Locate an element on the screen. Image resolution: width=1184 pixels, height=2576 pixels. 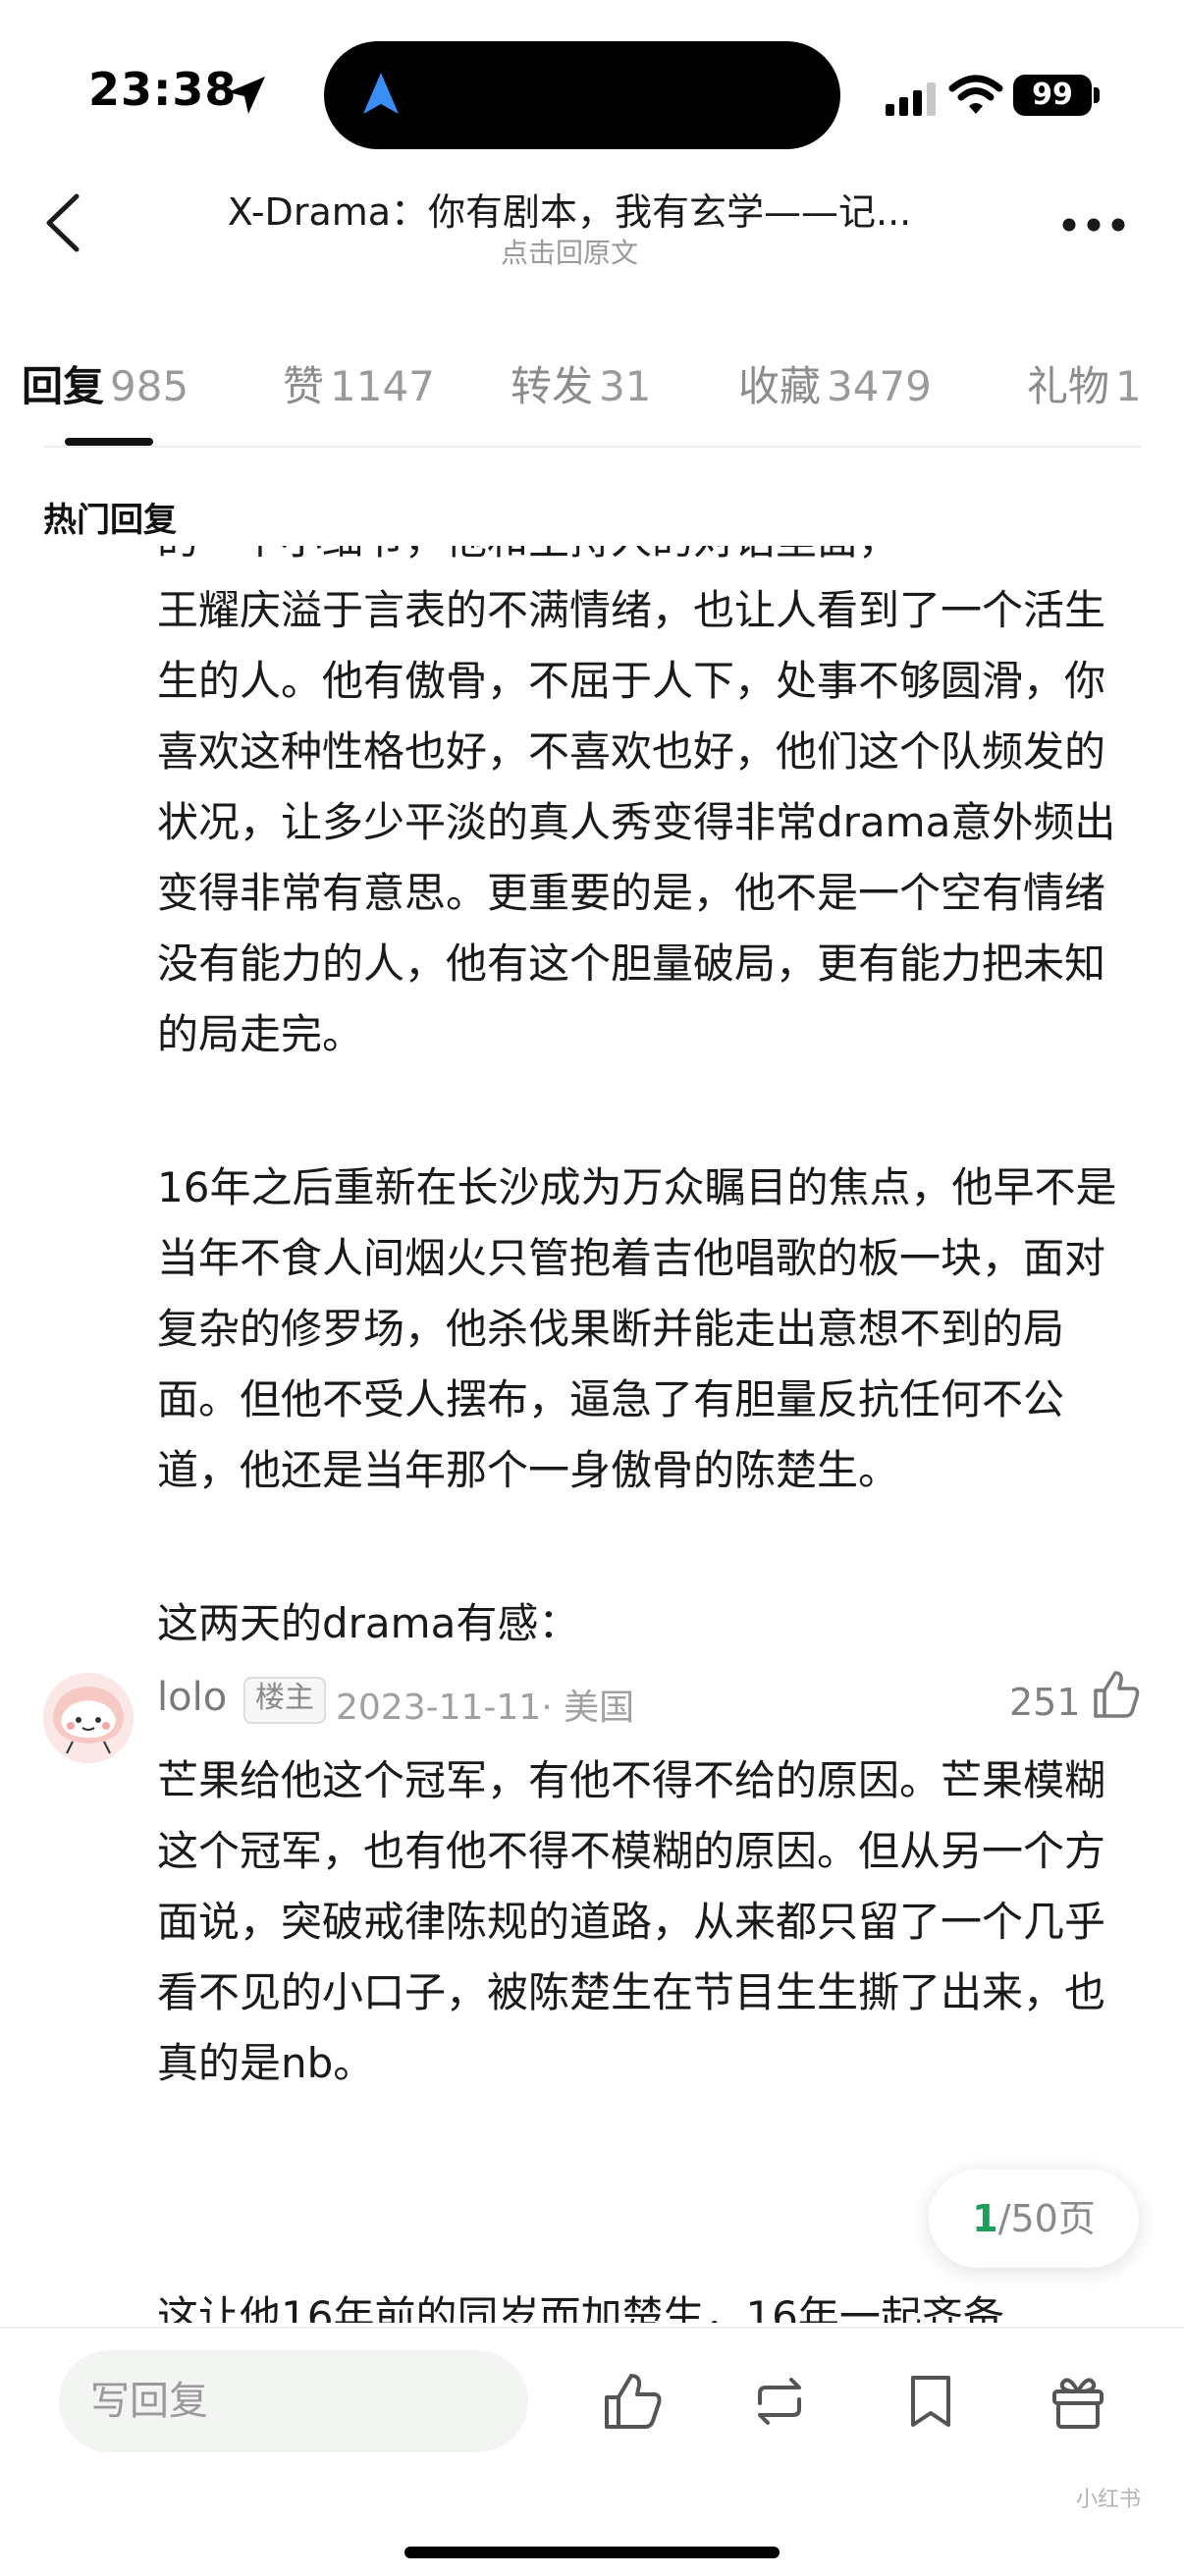
navigation-app-icon is located at coordinates (381, 93).